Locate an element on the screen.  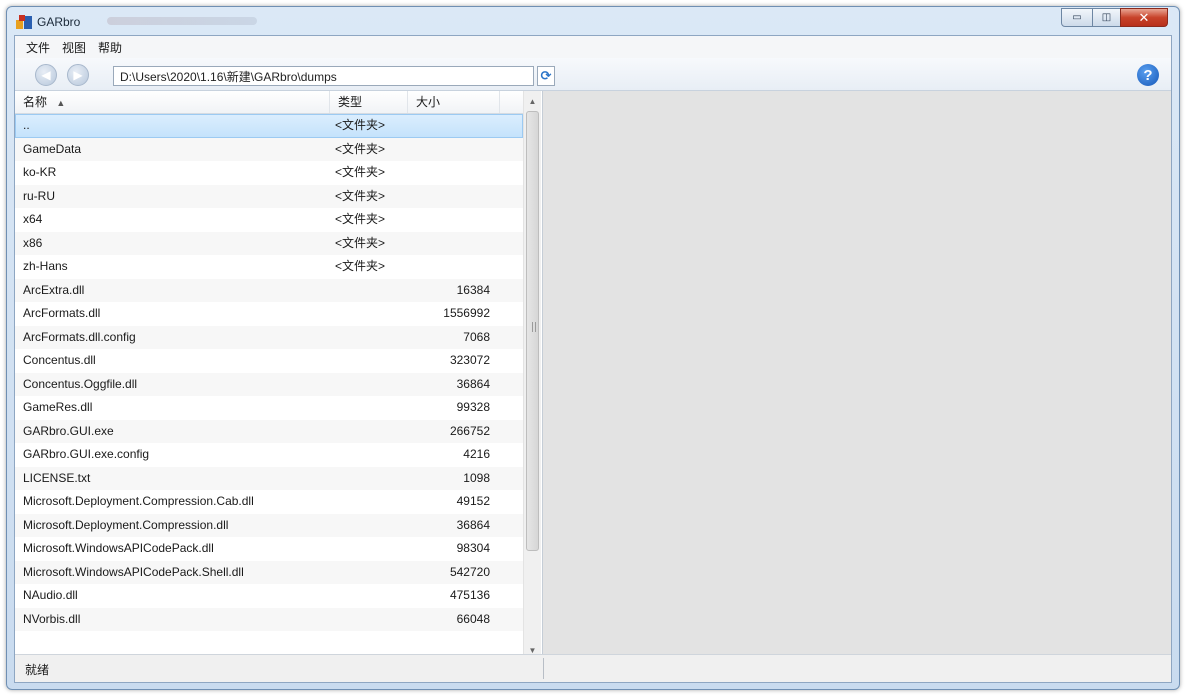
refresh-icon: ⟳ is located at coordinates (546, 75).